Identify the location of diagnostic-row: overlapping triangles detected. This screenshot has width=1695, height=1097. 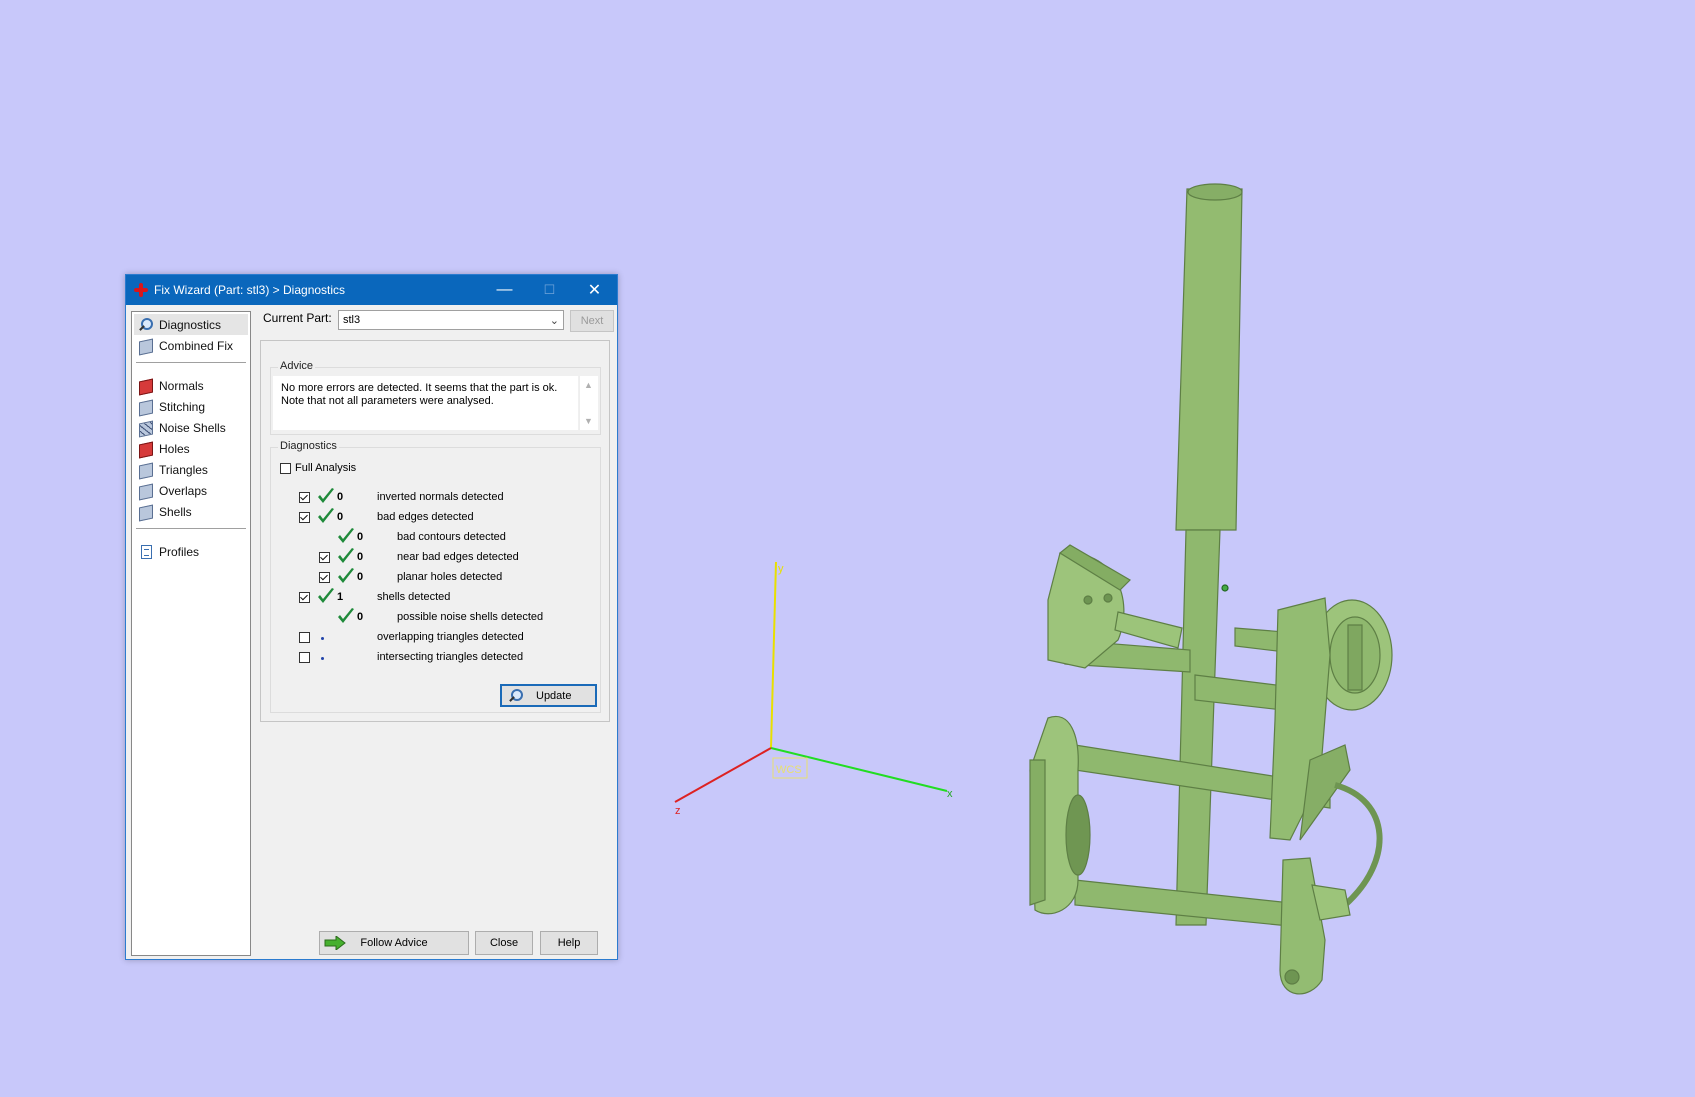
(431, 637).